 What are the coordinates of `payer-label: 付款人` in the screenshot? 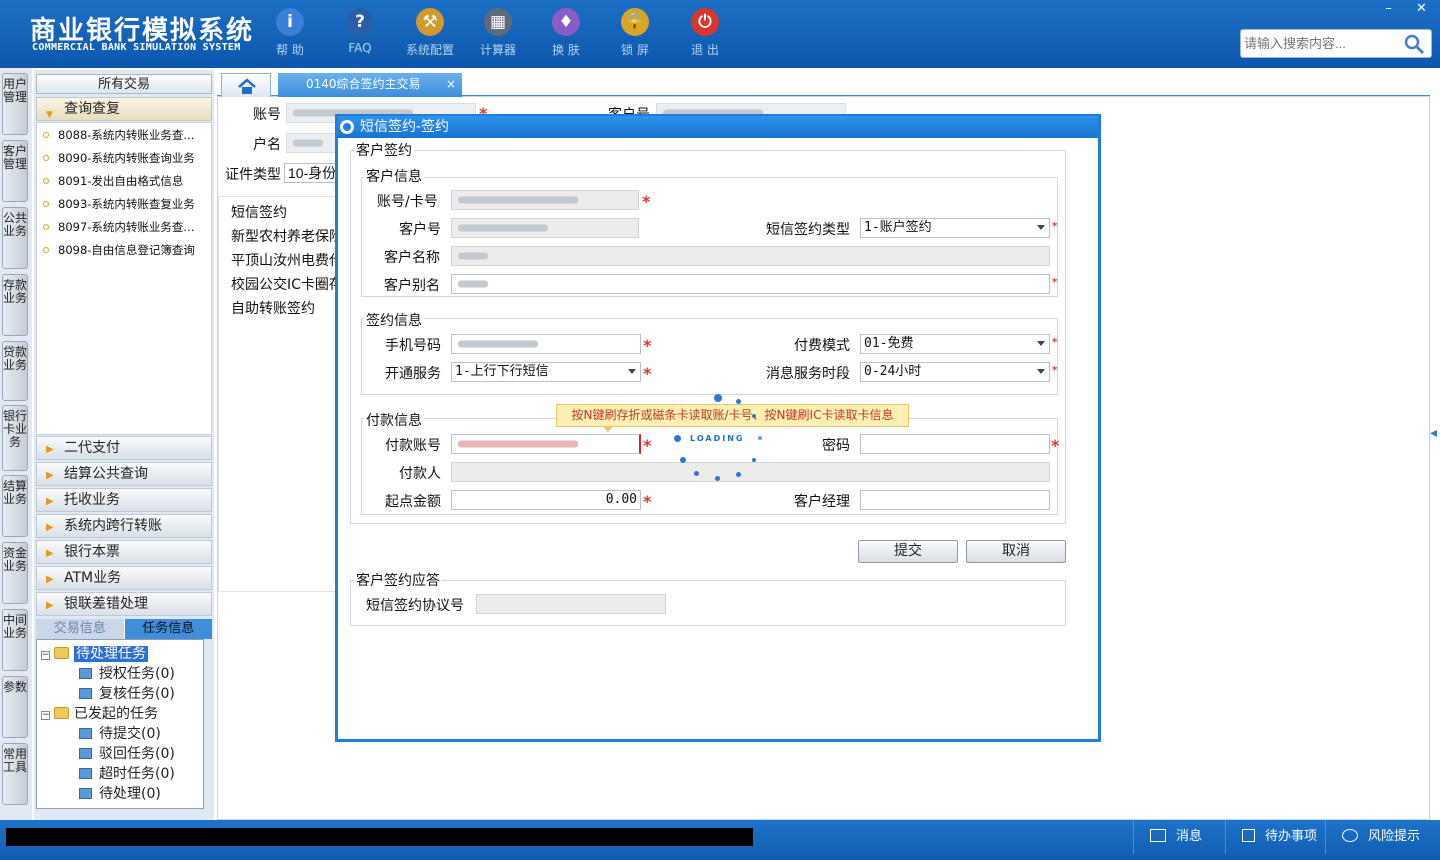 It's located at (420, 474).